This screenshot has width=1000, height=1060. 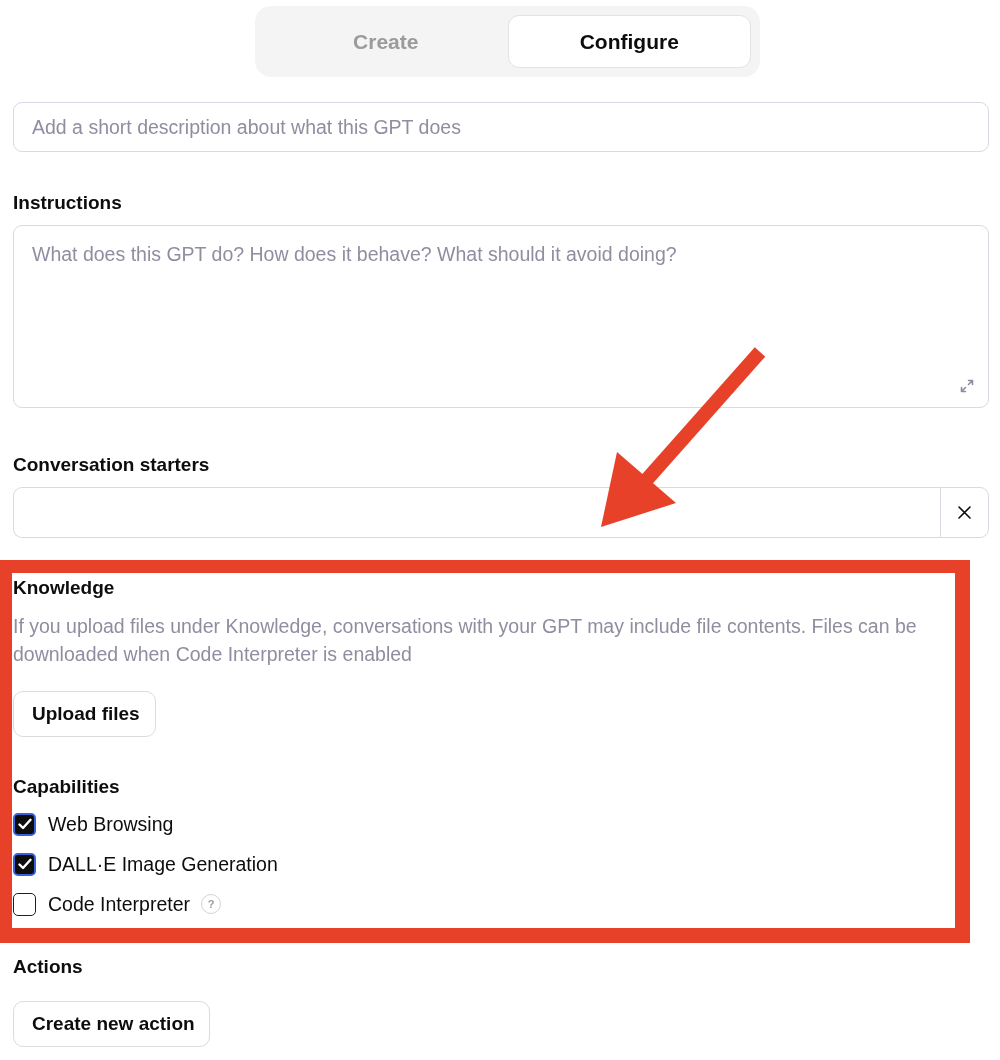 What do you see at coordinates (119, 904) in the screenshot?
I see `checkbox-label: Code Interpreter` at bounding box center [119, 904].